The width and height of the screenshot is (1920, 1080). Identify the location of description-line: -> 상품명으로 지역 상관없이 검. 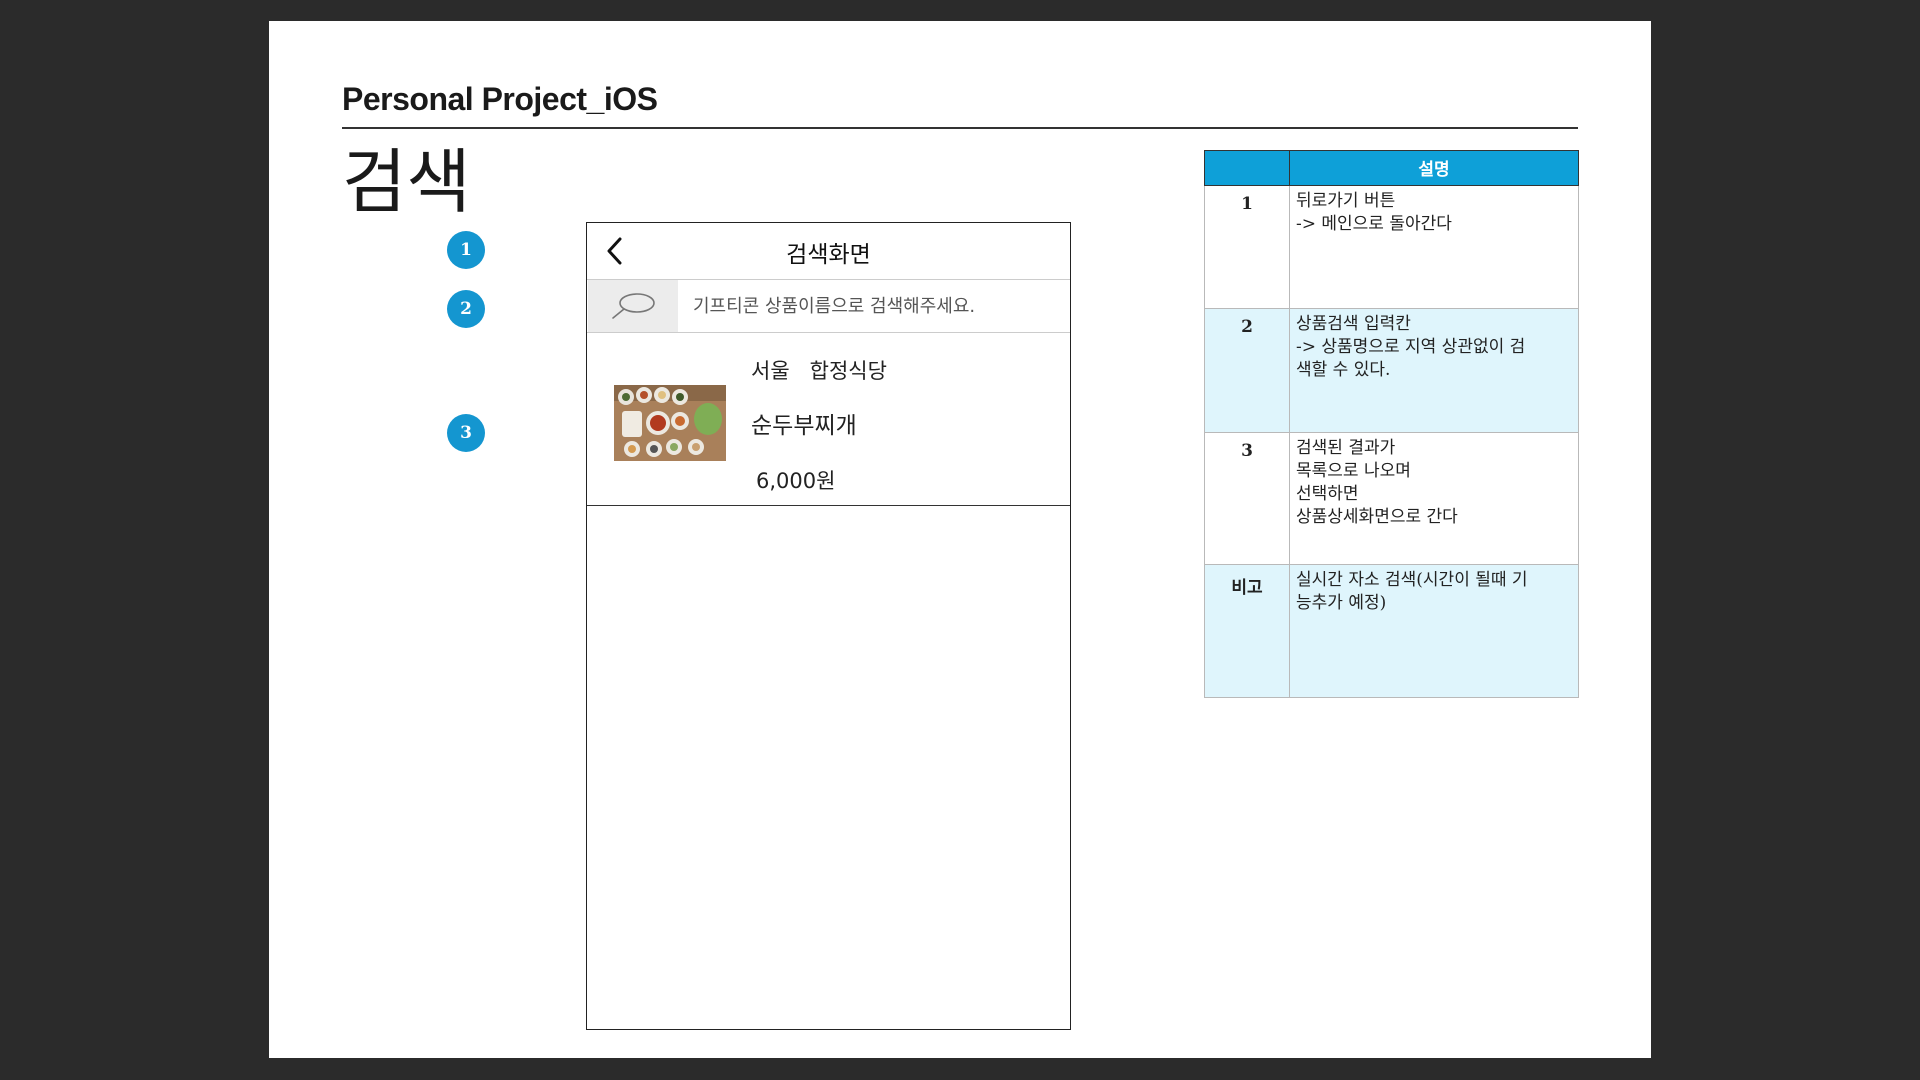
(1411, 347).